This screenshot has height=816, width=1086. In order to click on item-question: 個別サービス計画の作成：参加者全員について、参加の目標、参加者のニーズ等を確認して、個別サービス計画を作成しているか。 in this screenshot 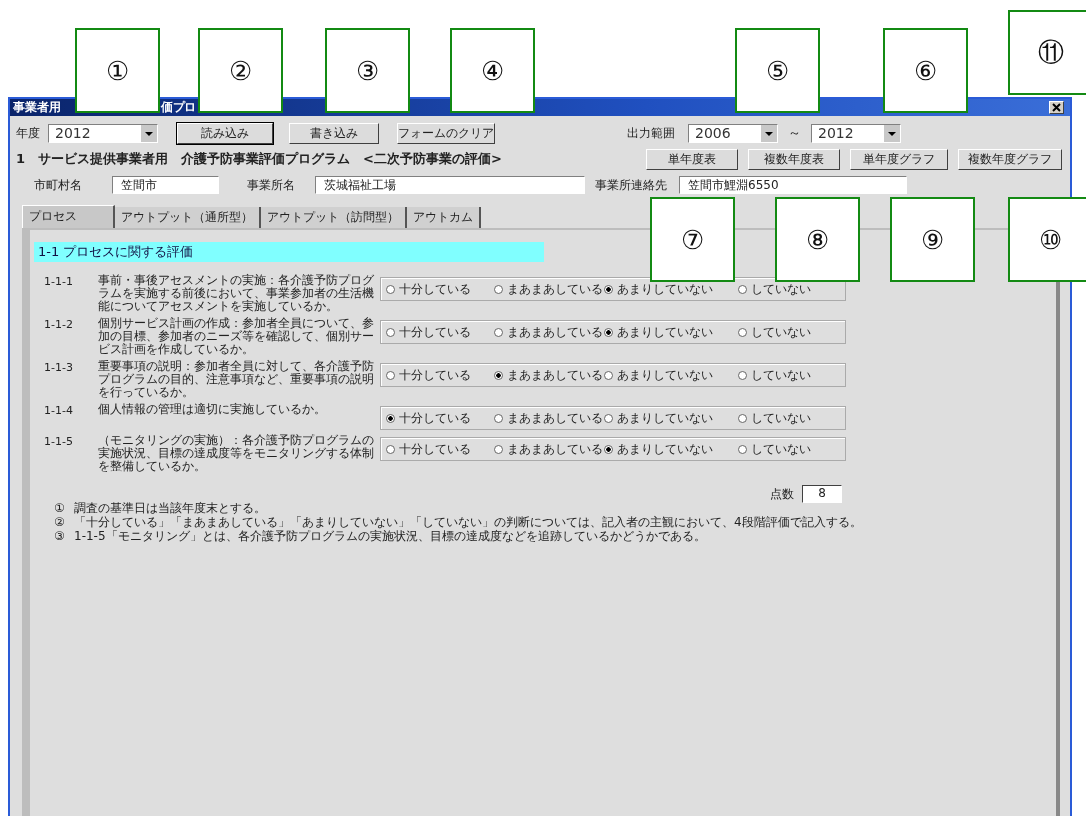, I will do `click(236, 336)`.